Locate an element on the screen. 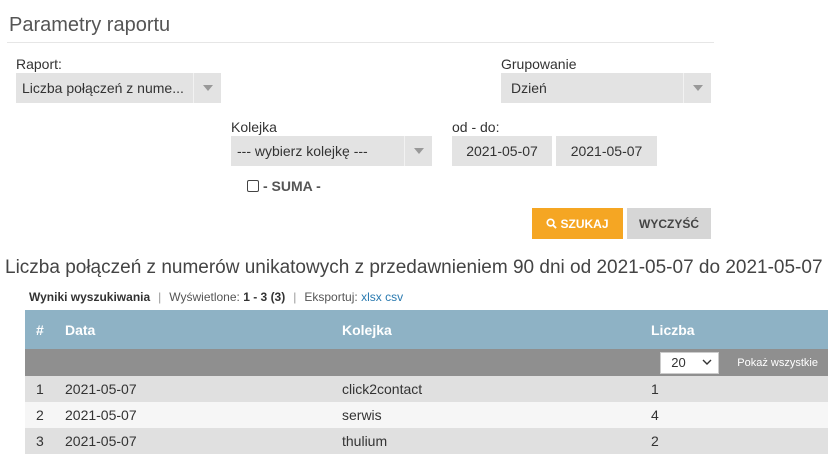 The width and height of the screenshot is (833, 460). column-header: Liczba is located at coordinates (739, 329).